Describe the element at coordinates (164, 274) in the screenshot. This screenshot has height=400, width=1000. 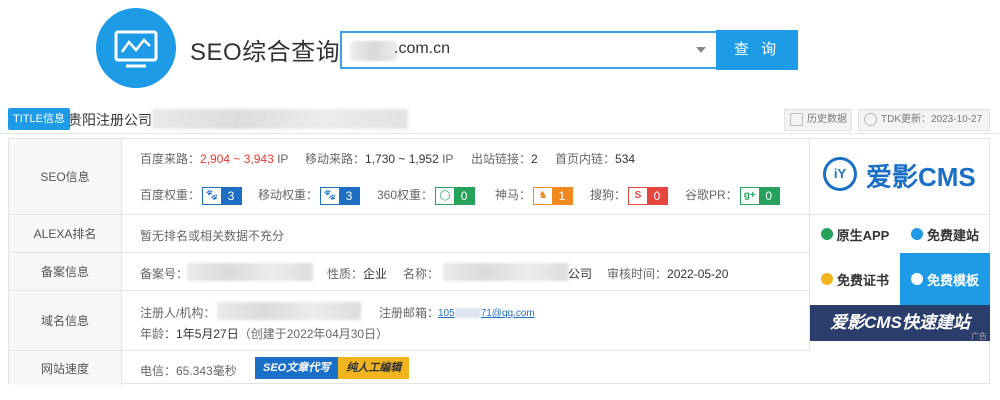
I see `icp-number-label: 备案号：` at that location.